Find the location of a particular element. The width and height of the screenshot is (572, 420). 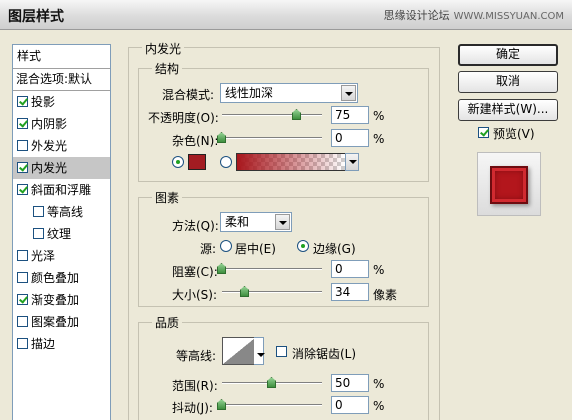

choke-input: 0 is located at coordinates (350, 269).